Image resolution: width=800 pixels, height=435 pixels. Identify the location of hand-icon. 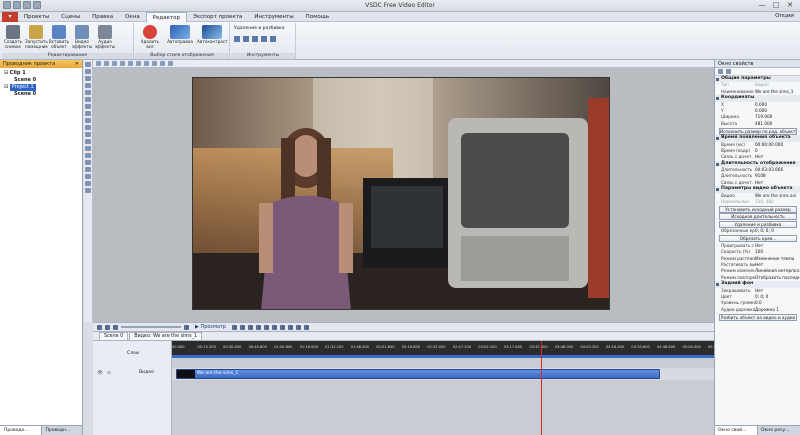
(88, 148).